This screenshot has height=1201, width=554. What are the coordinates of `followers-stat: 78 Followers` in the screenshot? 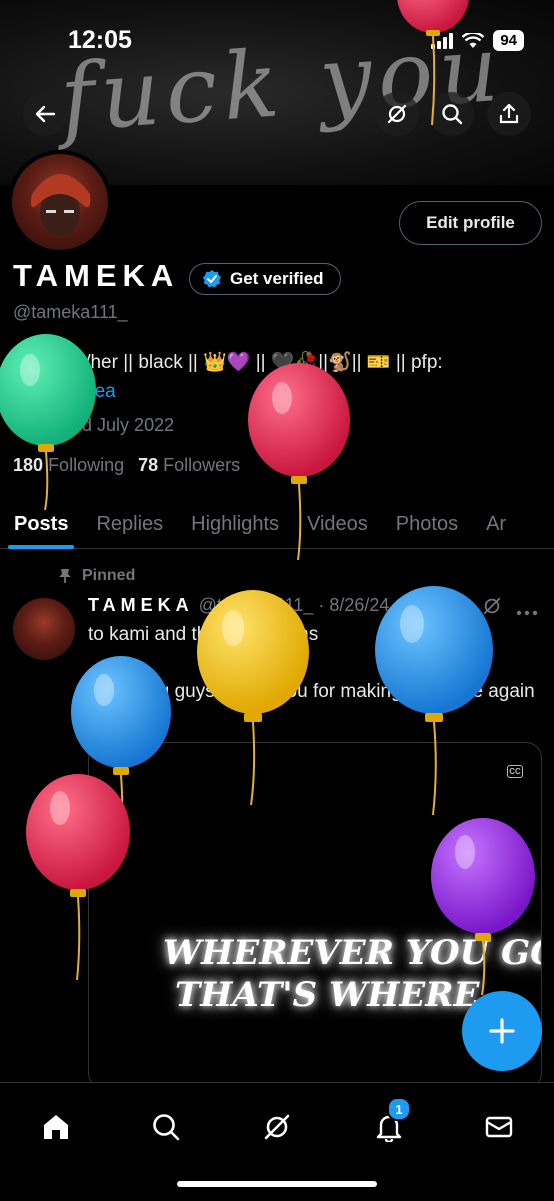 It's located at (189, 465).